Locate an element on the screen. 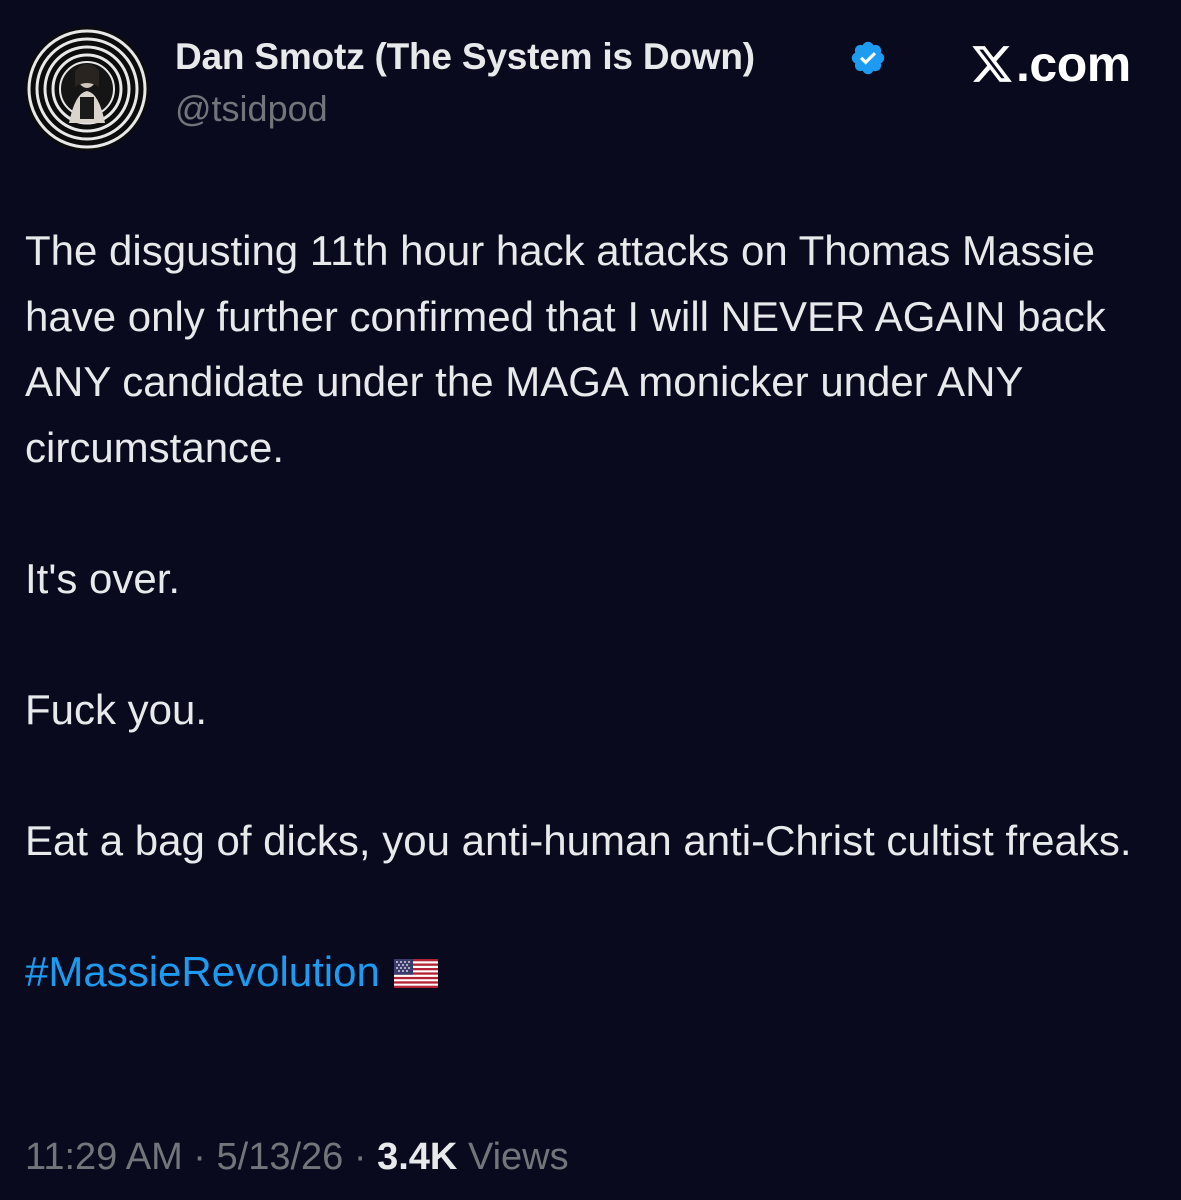  tweet-metadata: 11:29 AM · 5/13/26 · 3.4K Views is located at coordinates (297, 1157).